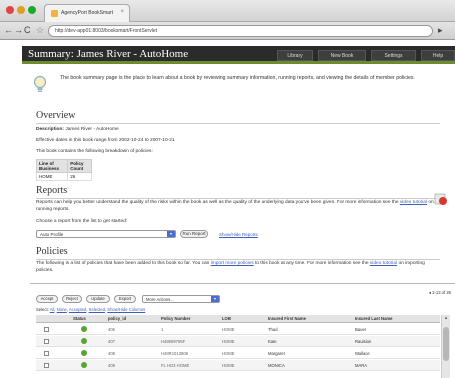 This screenshot has height=378, width=455. What do you see at coordinates (79, 176) in the screenshot?
I see `count-cell: 26` at bounding box center [79, 176].